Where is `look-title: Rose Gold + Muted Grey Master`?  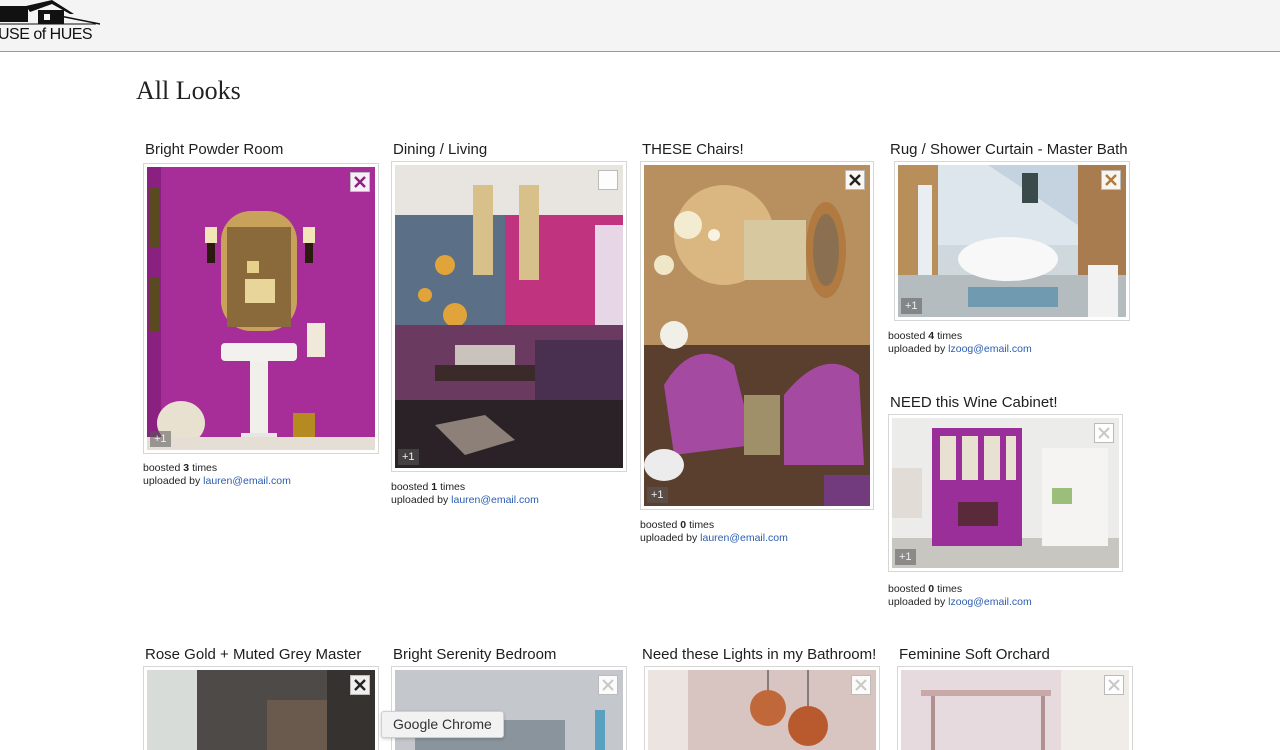
look-title: Rose Gold + Muted Grey Master is located at coordinates (253, 654).